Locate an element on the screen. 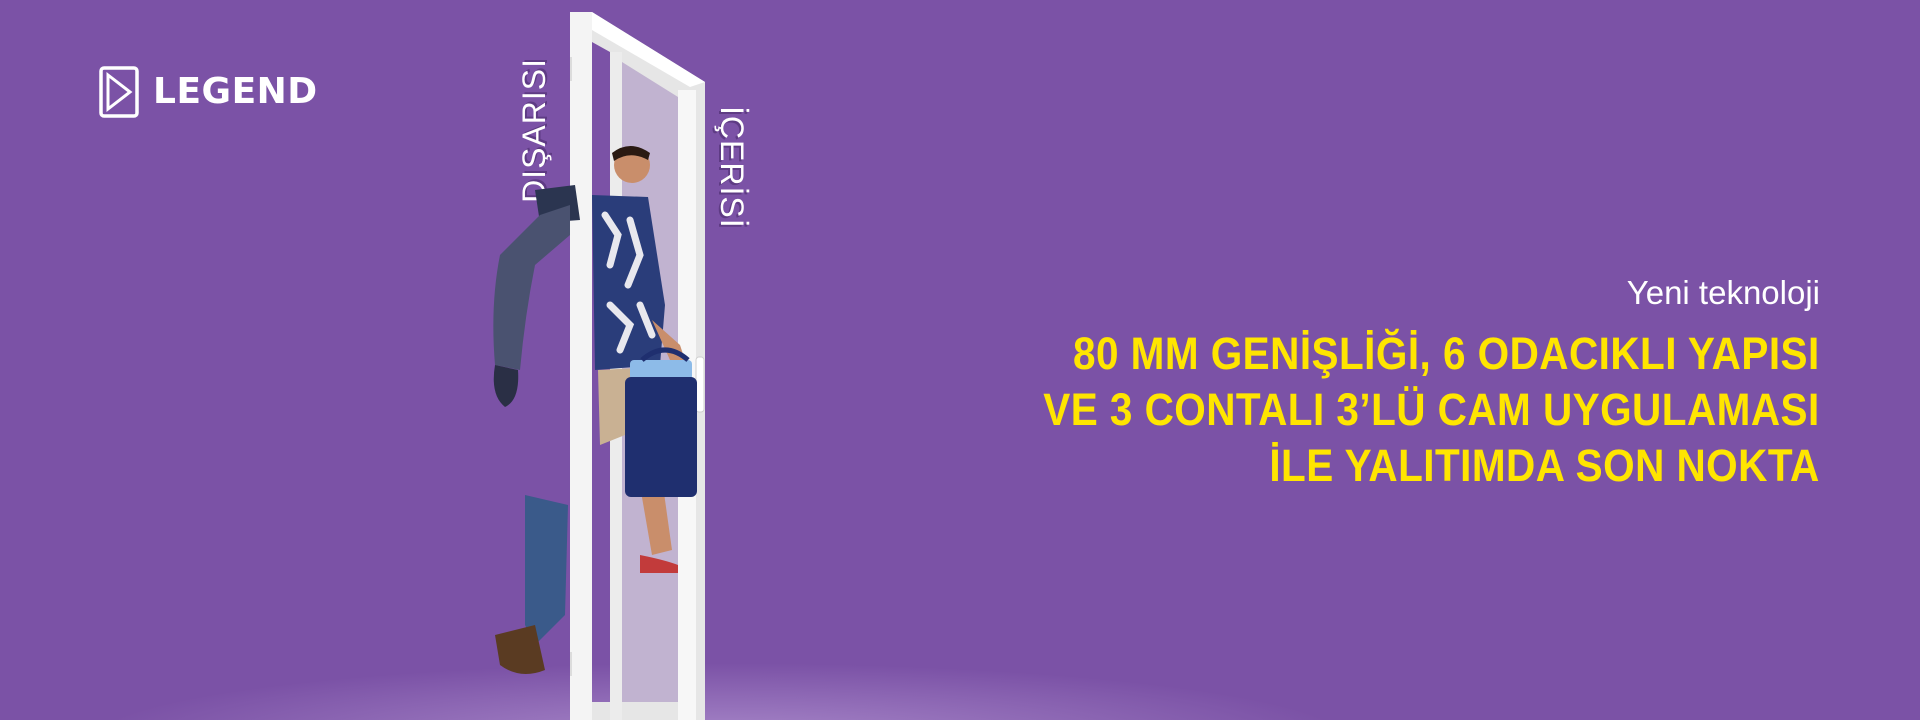 This screenshot has height=720, width=1920. logo-window-icon is located at coordinates (119, 92).